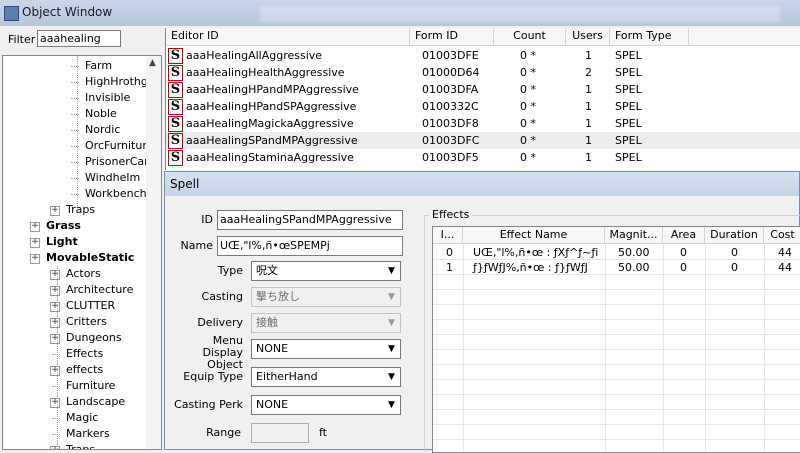 The width and height of the screenshot is (800, 453). What do you see at coordinates (11, 13) in the screenshot?
I see `app-icon` at bounding box center [11, 13].